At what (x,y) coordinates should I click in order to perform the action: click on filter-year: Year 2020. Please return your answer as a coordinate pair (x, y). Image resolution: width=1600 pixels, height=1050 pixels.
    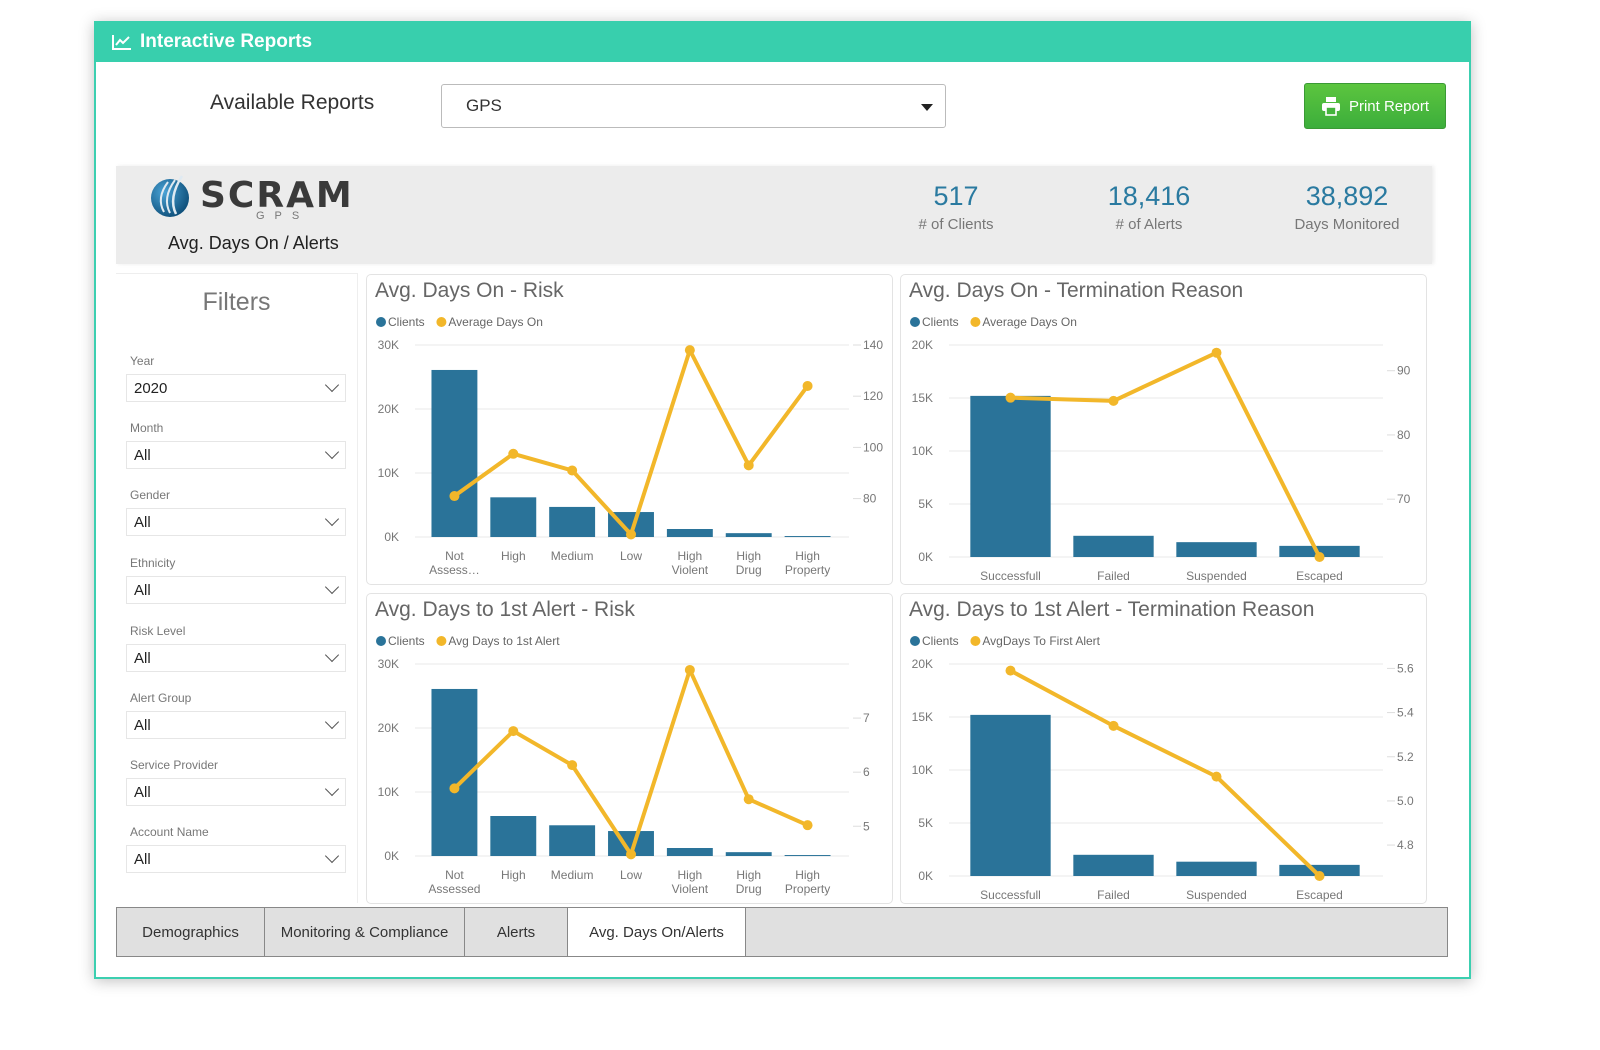
    Looking at the image, I should click on (236, 378).